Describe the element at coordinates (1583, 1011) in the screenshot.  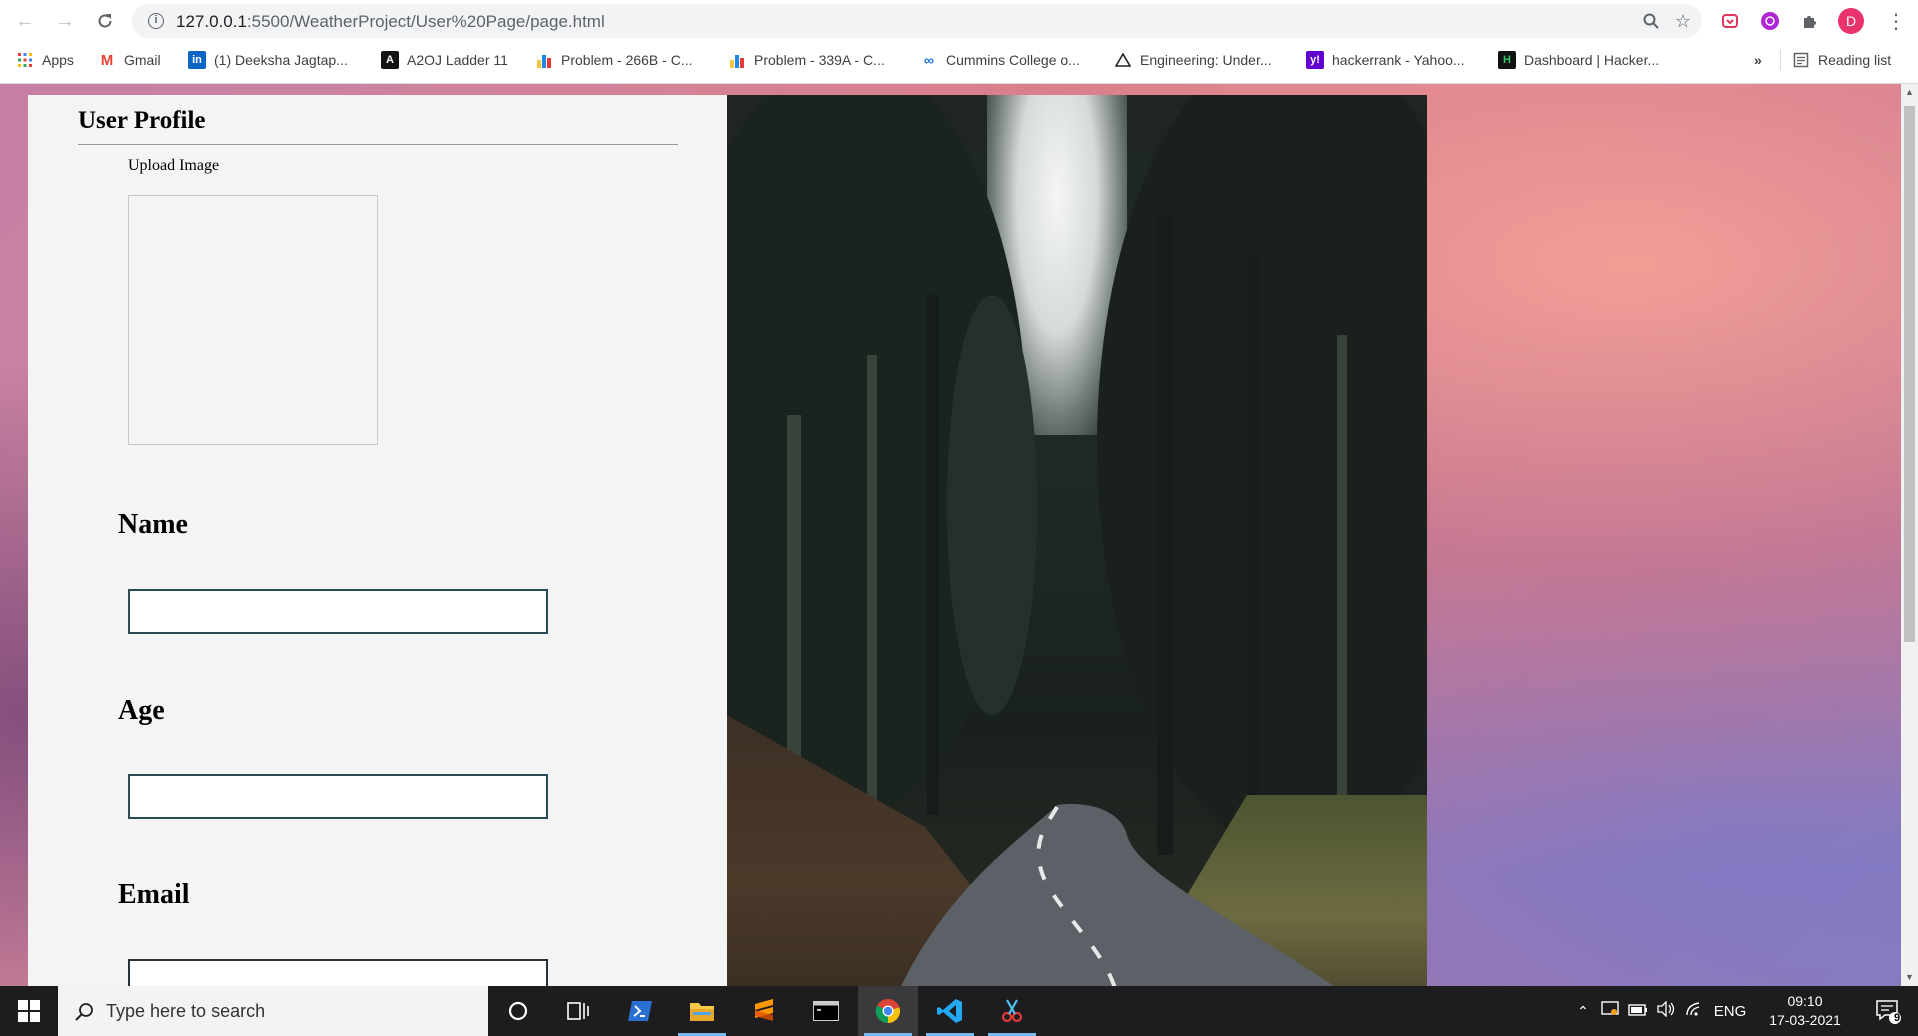
I see `tray-expand-chevron-icon: ⌃` at that location.